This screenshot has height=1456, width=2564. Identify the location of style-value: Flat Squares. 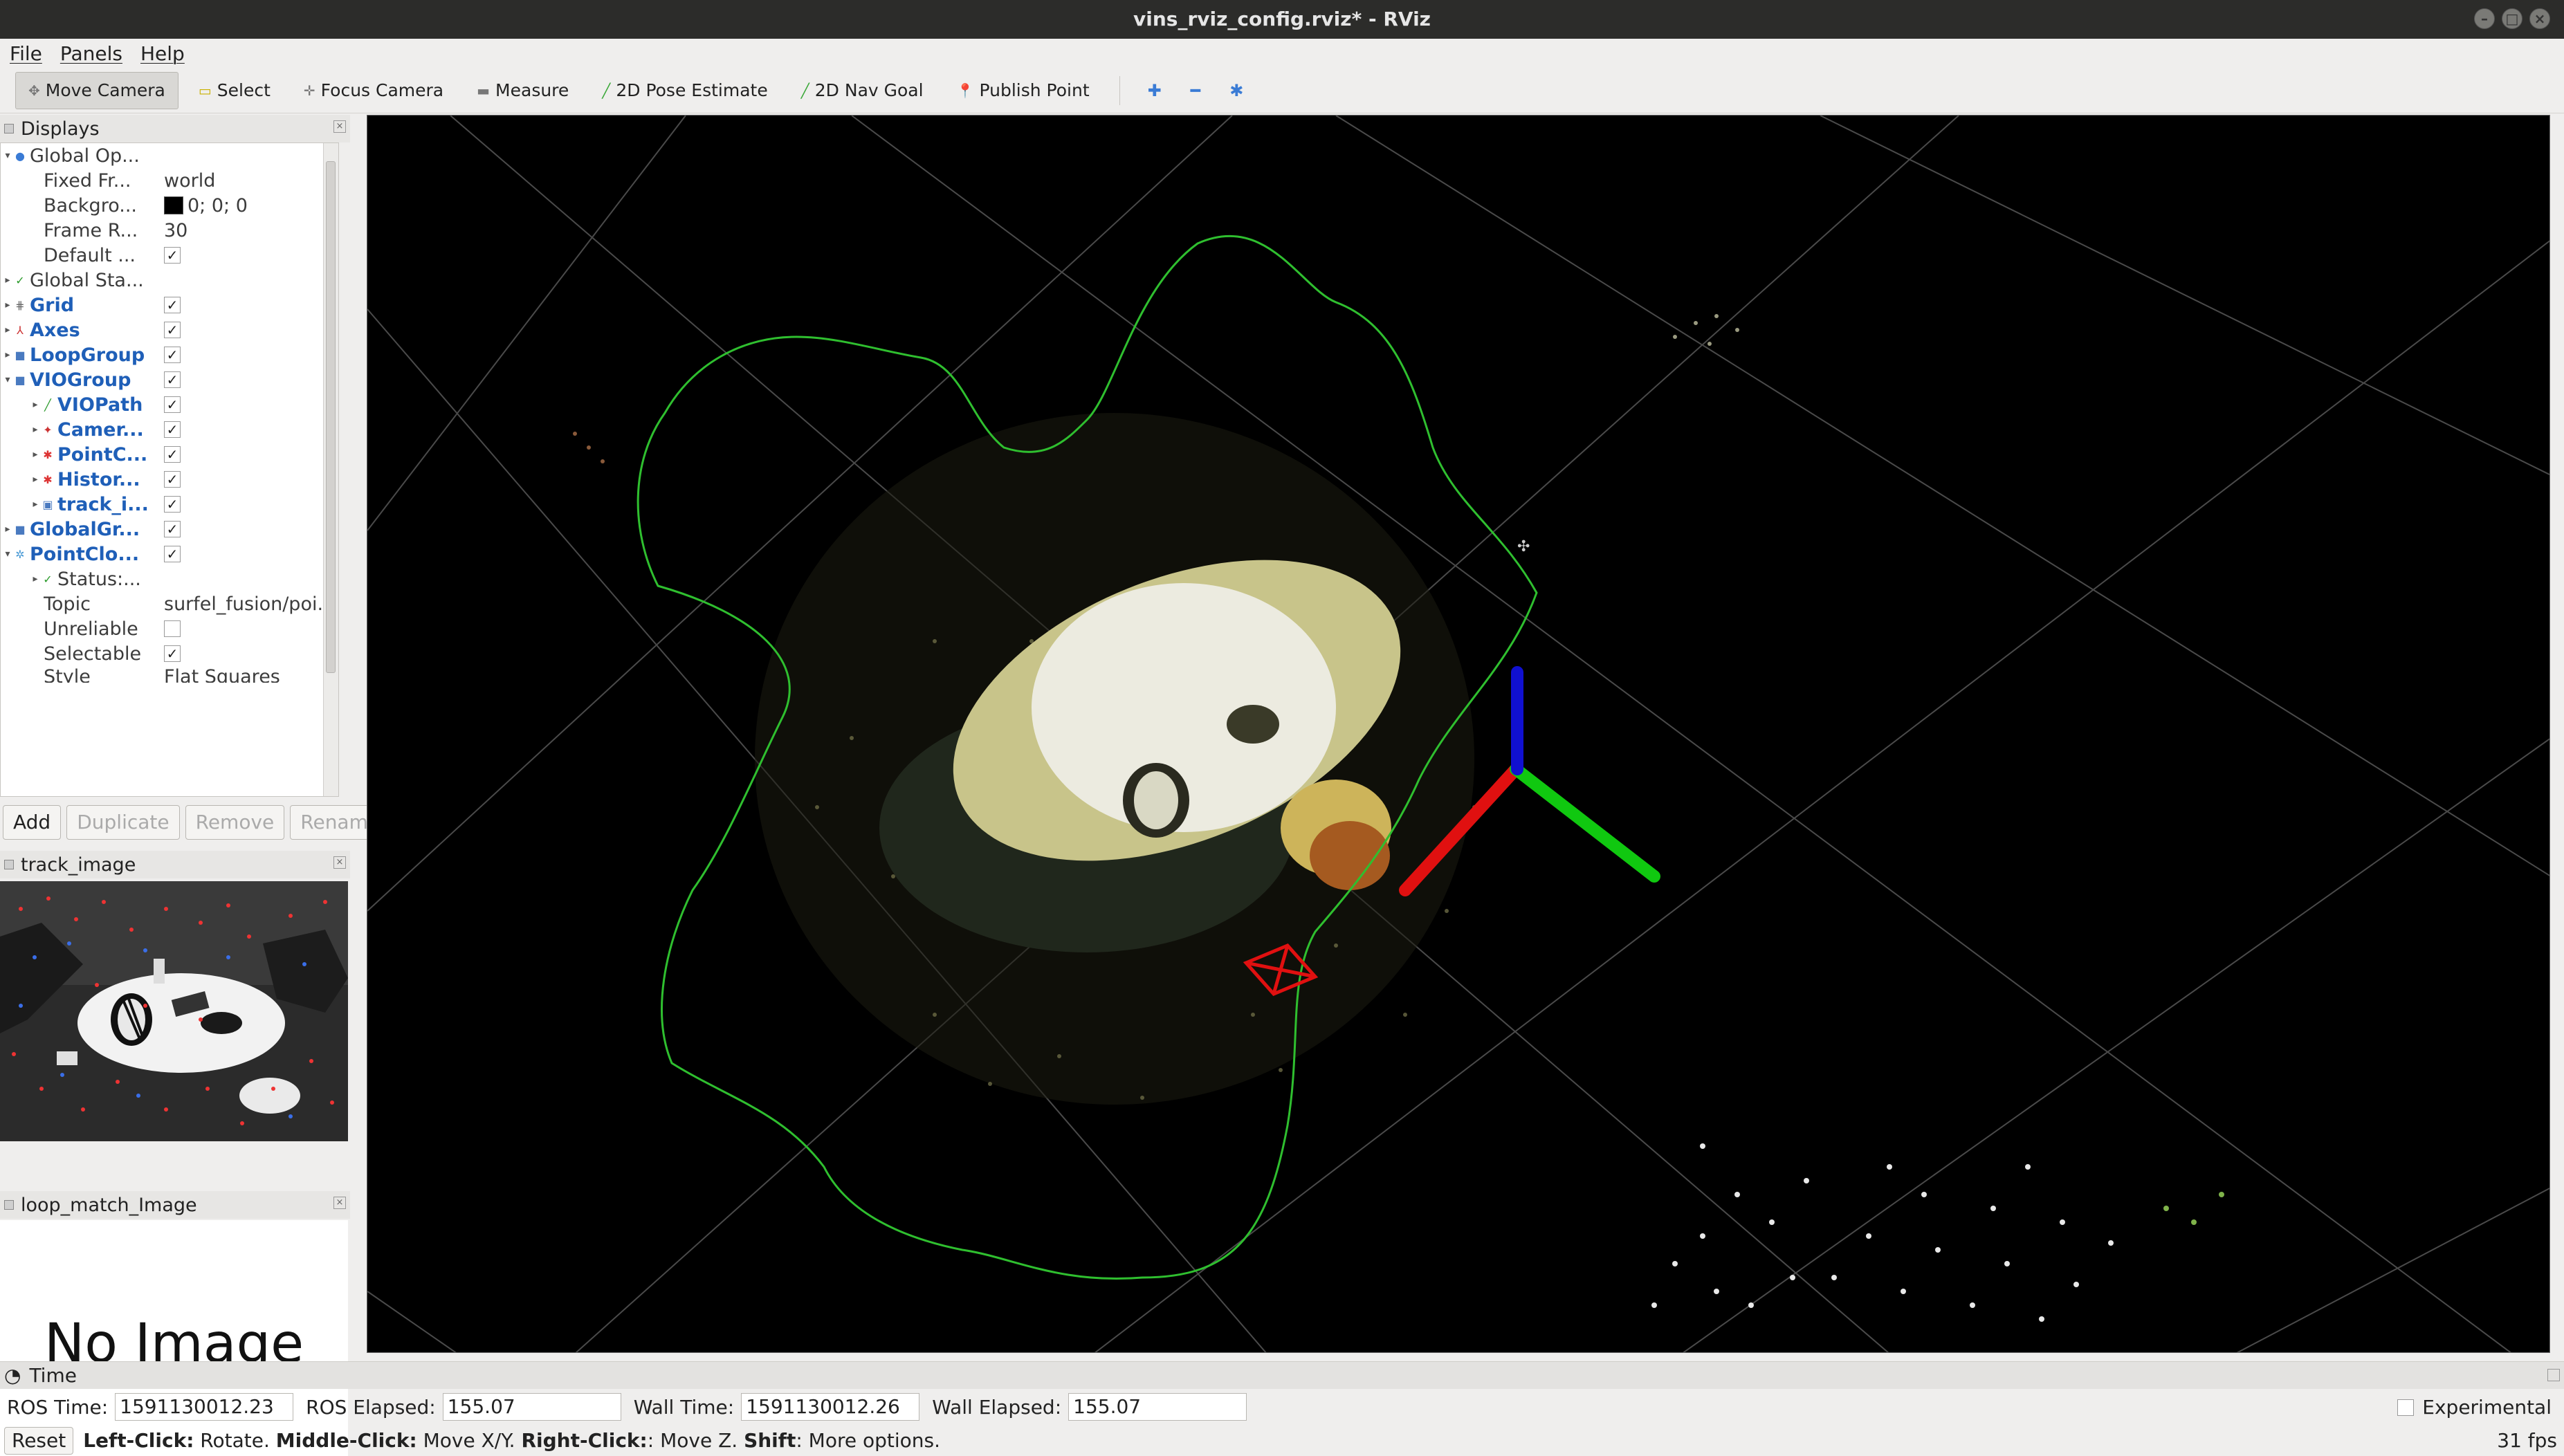
(222, 674).